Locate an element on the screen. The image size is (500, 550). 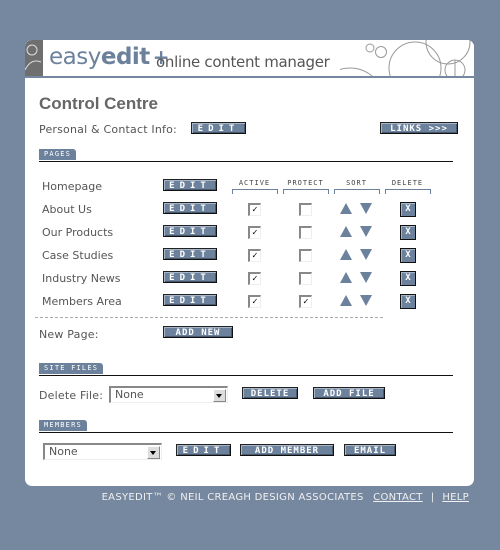
column-header-delete: DELETE is located at coordinates (407, 183).